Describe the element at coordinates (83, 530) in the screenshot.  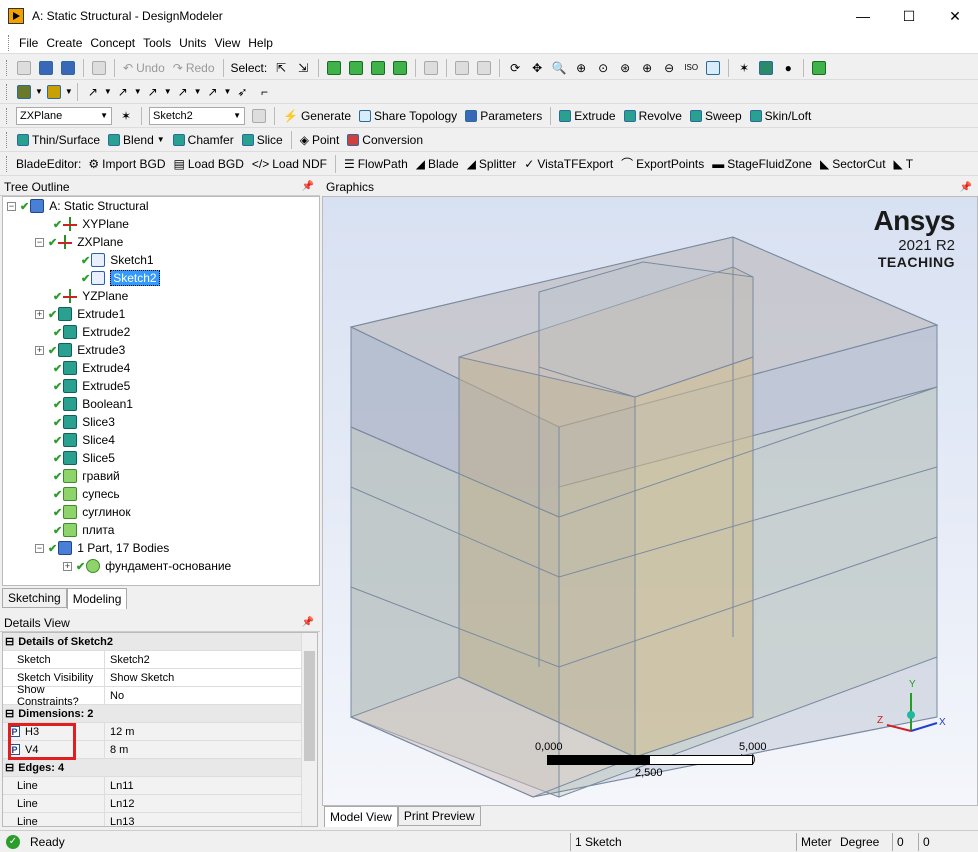
I see `tree-item-slab: ✔ плита` at that location.